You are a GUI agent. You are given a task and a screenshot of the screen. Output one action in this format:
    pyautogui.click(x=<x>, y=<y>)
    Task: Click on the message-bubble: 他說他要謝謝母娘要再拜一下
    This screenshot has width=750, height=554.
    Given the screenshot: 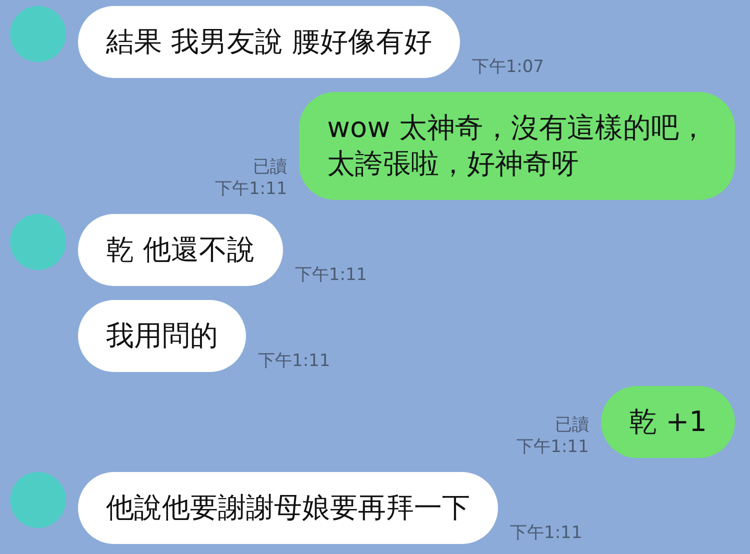 What is the action you would take?
    pyautogui.click(x=288, y=508)
    